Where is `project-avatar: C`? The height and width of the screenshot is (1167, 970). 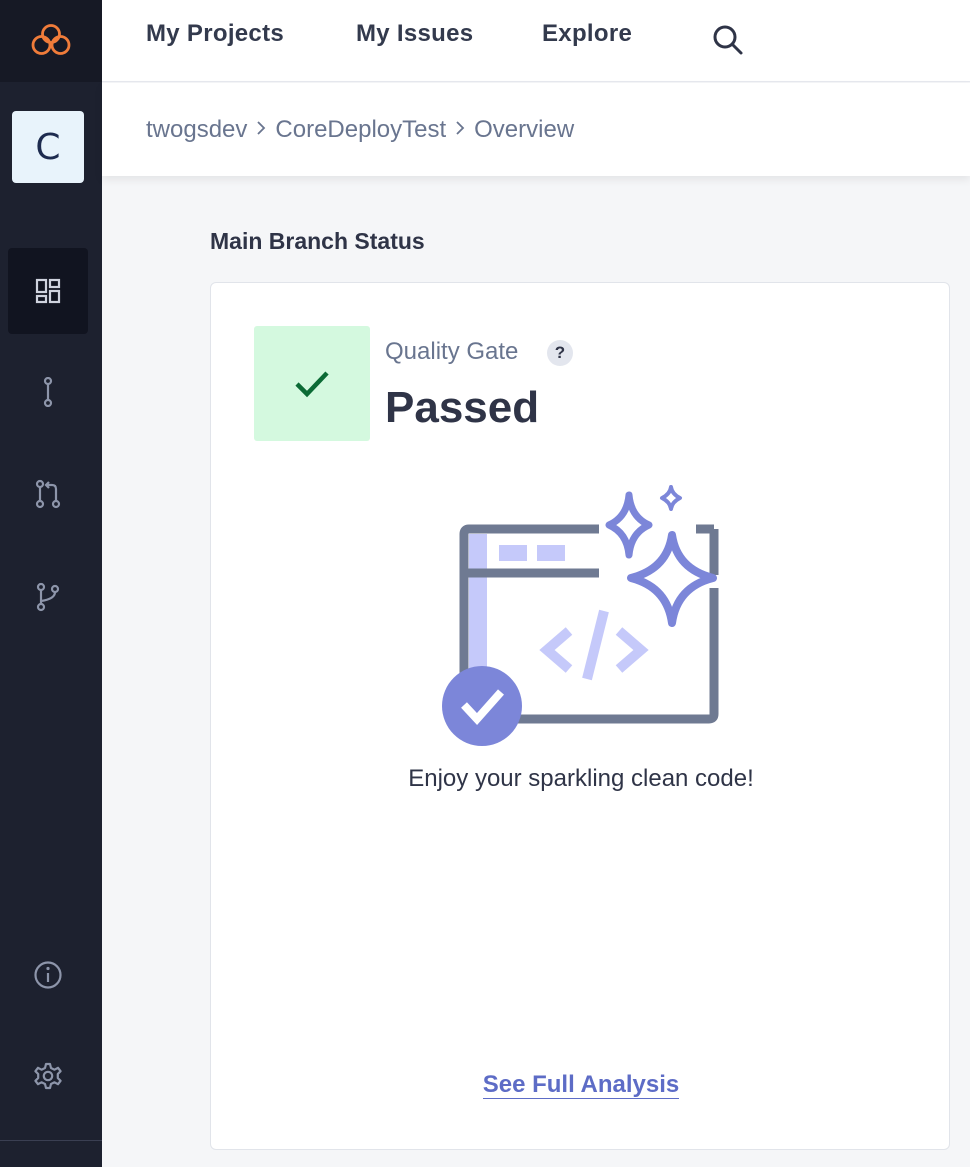 project-avatar: C is located at coordinates (48, 147).